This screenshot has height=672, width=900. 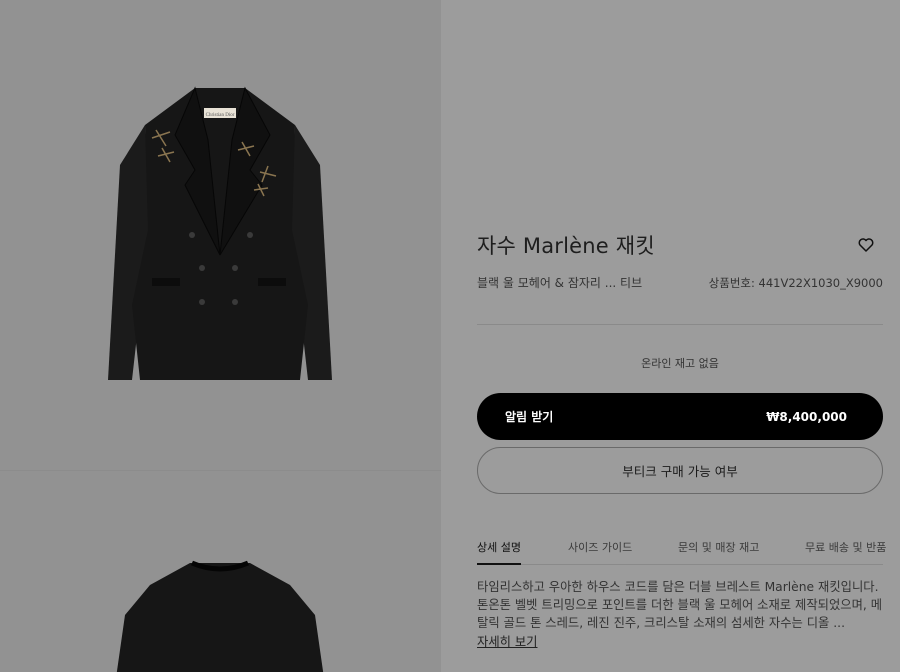 I want to click on product-title: 자수 Marlène 재킷, so click(x=566, y=246).